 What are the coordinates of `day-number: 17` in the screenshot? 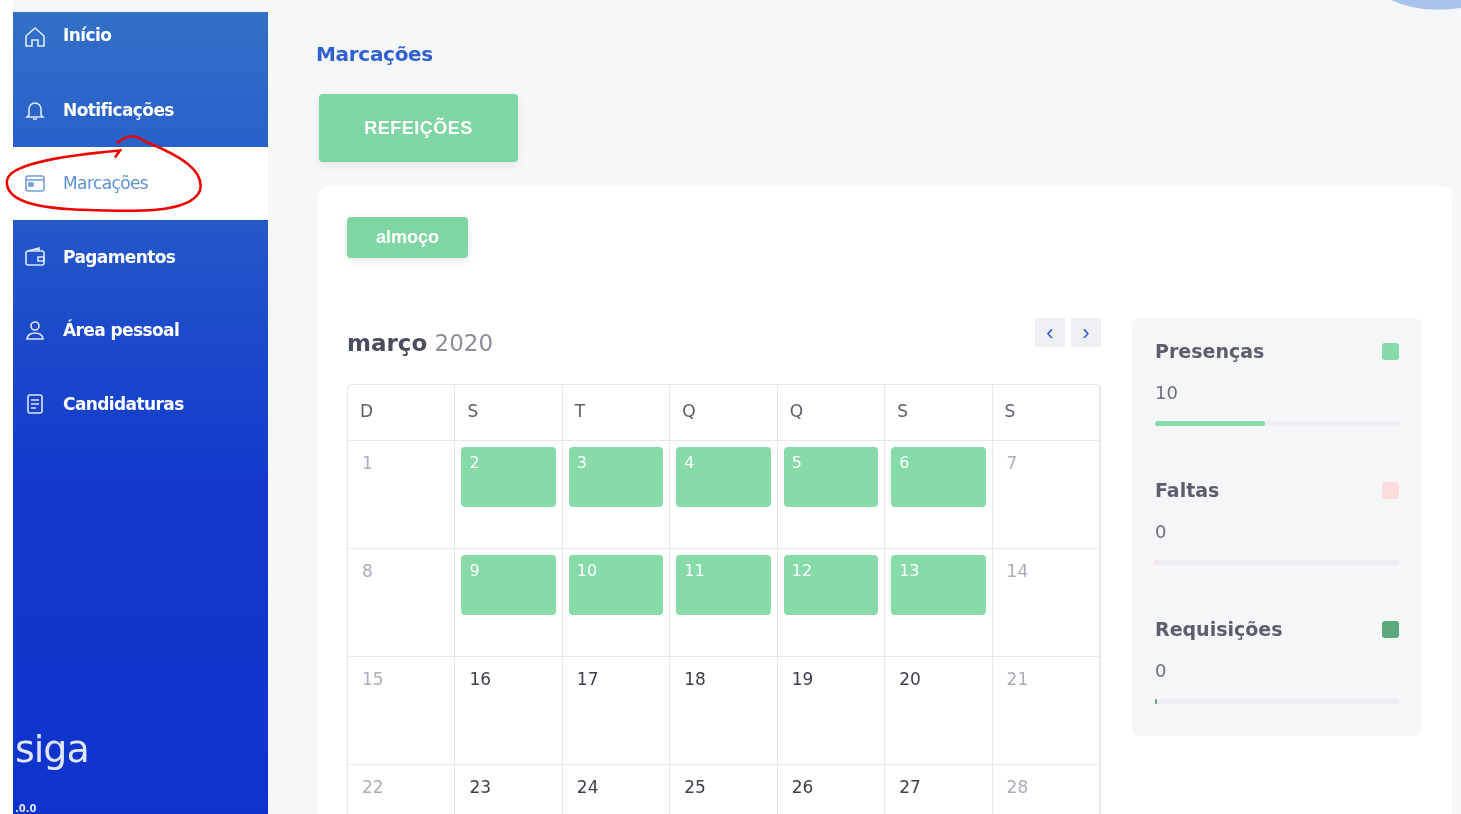 It's located at (587, 679).